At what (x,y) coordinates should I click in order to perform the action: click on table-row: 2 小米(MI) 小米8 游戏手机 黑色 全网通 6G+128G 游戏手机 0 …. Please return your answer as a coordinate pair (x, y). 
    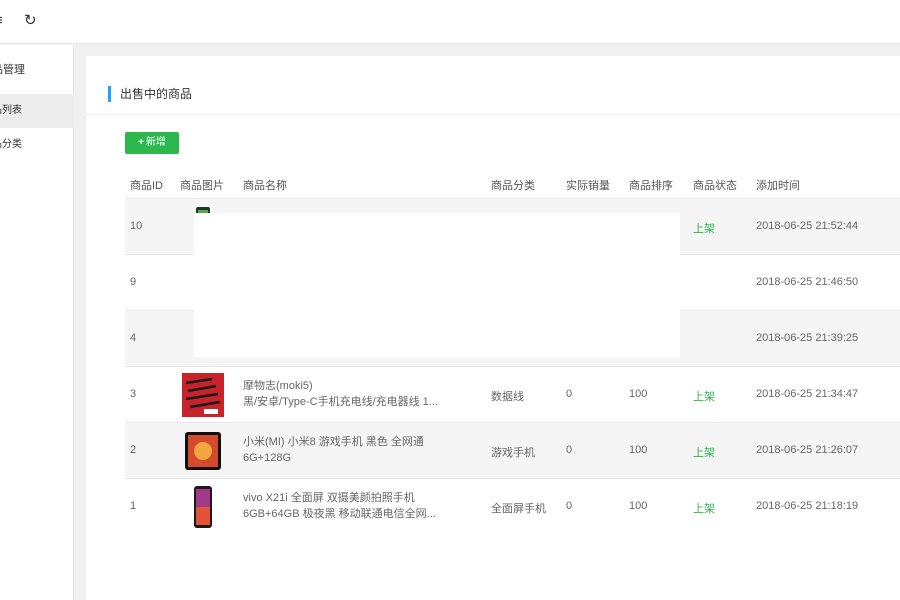
    Looking at the image, I should click on (512, 450).